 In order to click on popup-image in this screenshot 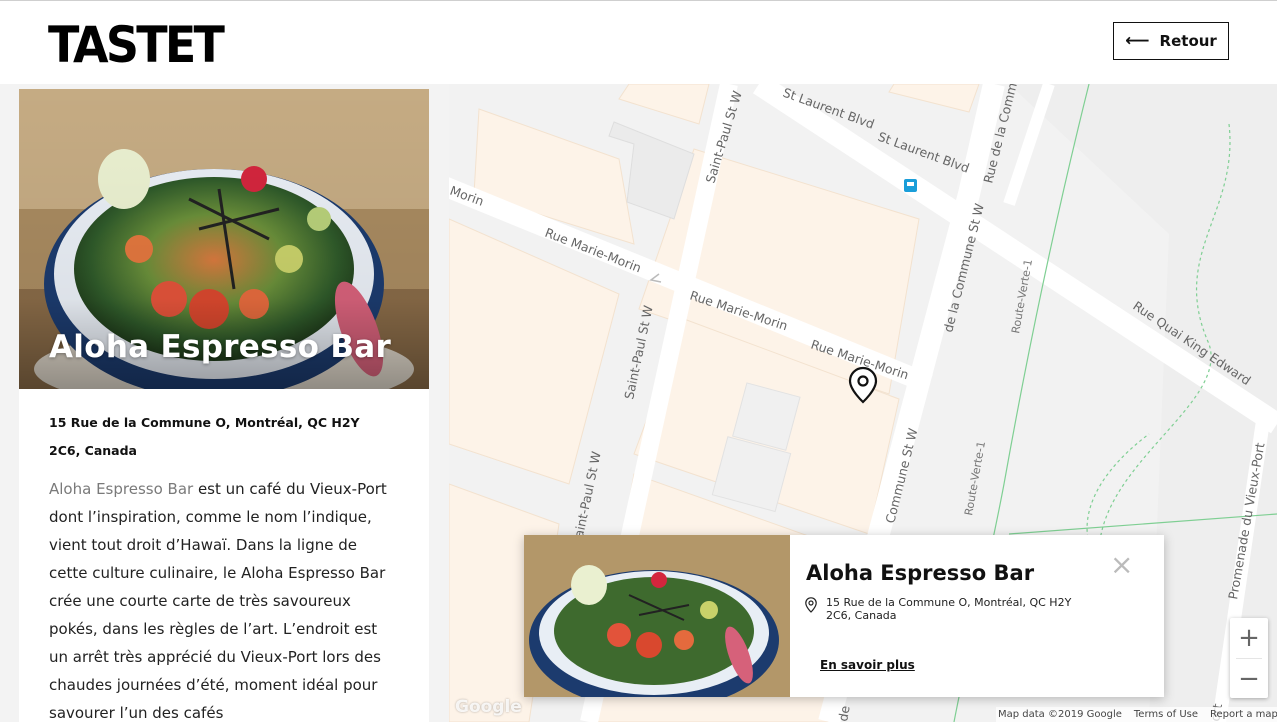, I will do `click(657, 616)`.